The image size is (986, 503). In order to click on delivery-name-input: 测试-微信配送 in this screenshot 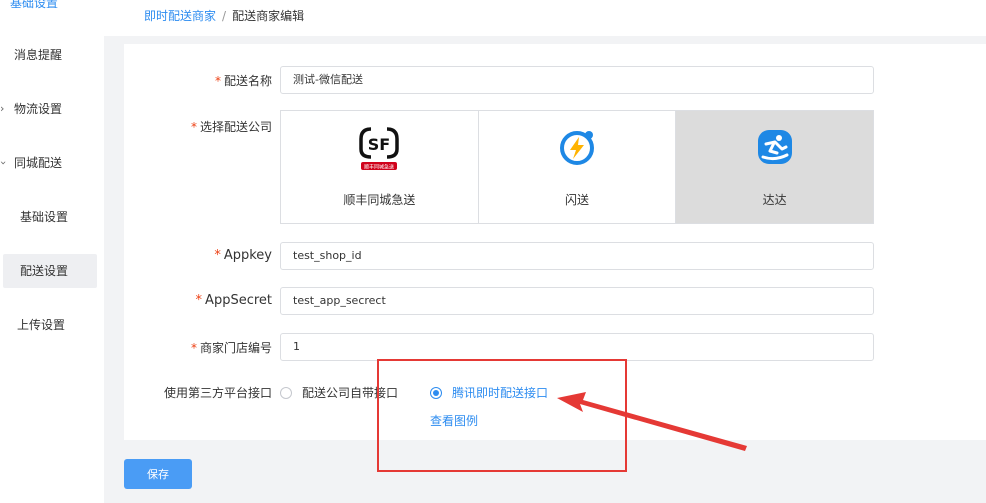, I will do `click(577, 80)`.